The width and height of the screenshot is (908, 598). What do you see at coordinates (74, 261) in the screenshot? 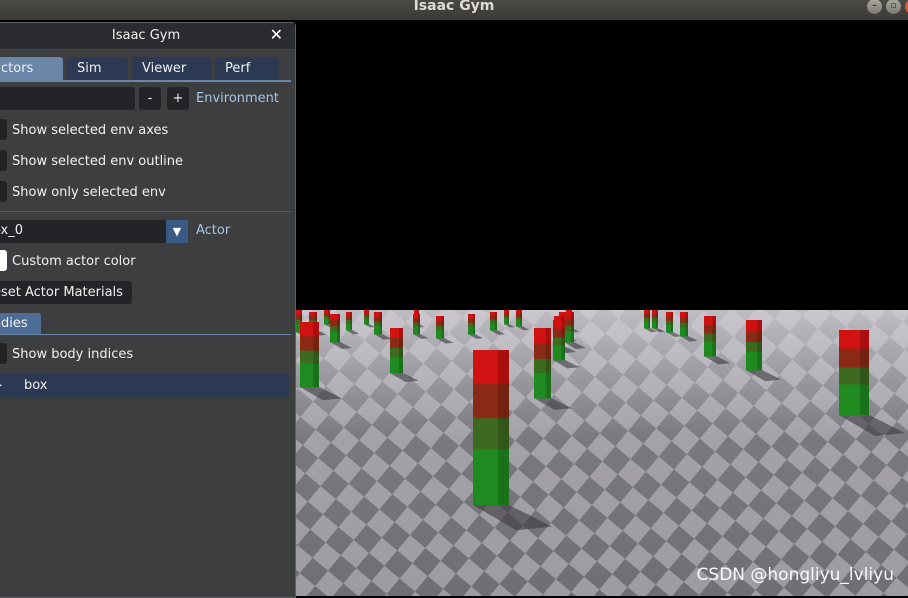
I see `custom-actor-color-label: Custom actor color` at bounding box center [74, 261].